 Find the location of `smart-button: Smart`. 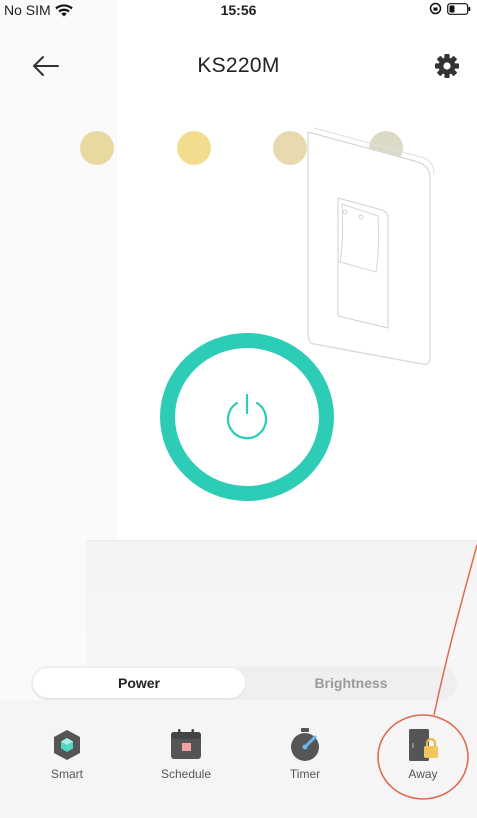

smart-button: Smart is located at coordinates (67, 752).